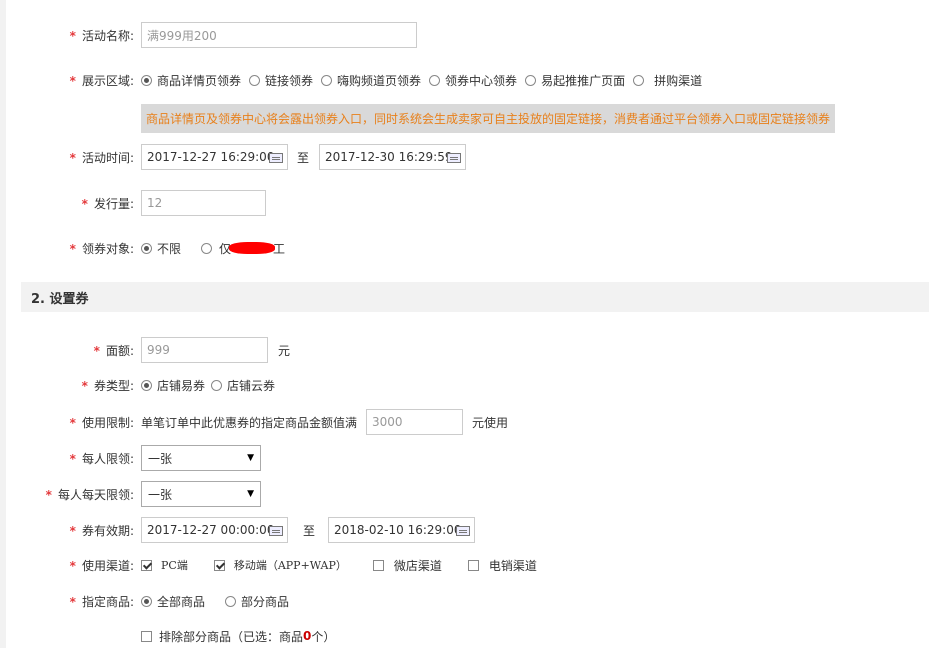 The height and width of the screenshot is (648, 929). I want to click on valid-separator: 至, so click(309, 530).